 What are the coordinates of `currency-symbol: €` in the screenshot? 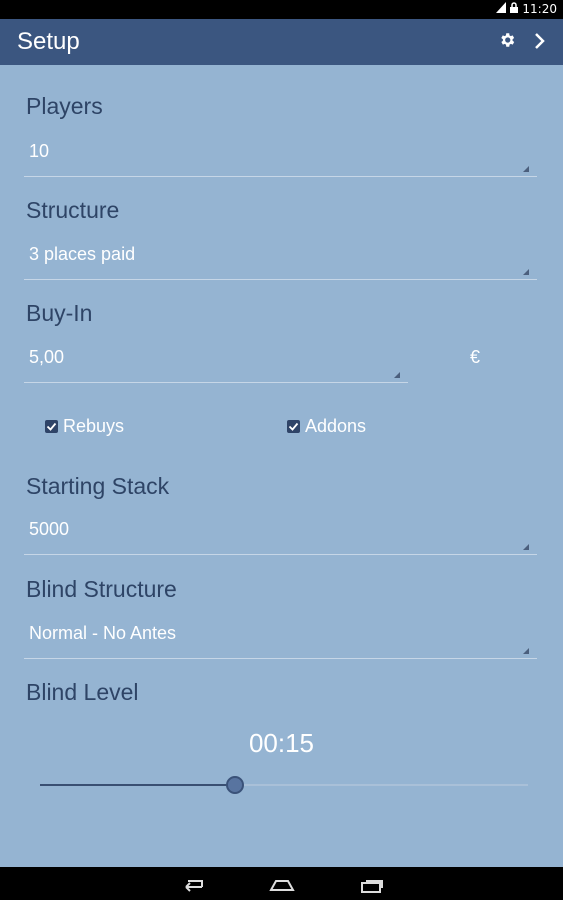 It's located at (475, 357).